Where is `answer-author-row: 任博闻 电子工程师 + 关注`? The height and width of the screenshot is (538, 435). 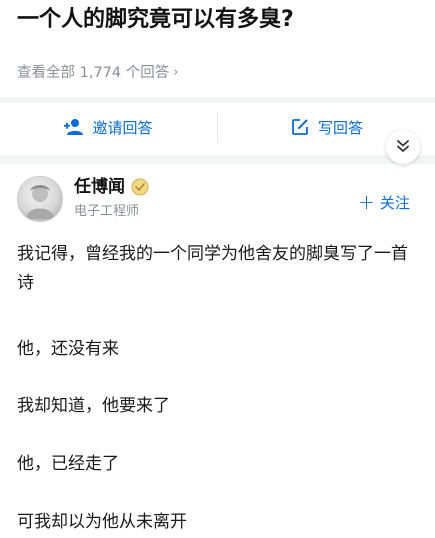
answer-author-row: 任博闻 电子工程师 + 关注 is located at coordinates (217, 200).